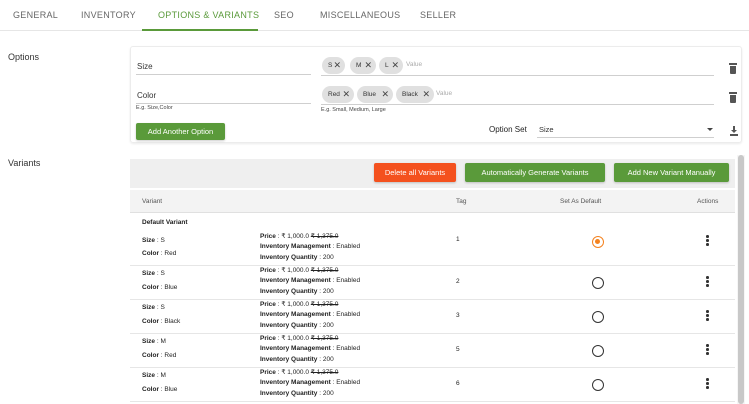 The width and height of the screenshot is (749, 404). What do you see at coordinates (734, 131) in the screenshot?
I see `download-icon` at bounding box center [734, 131].